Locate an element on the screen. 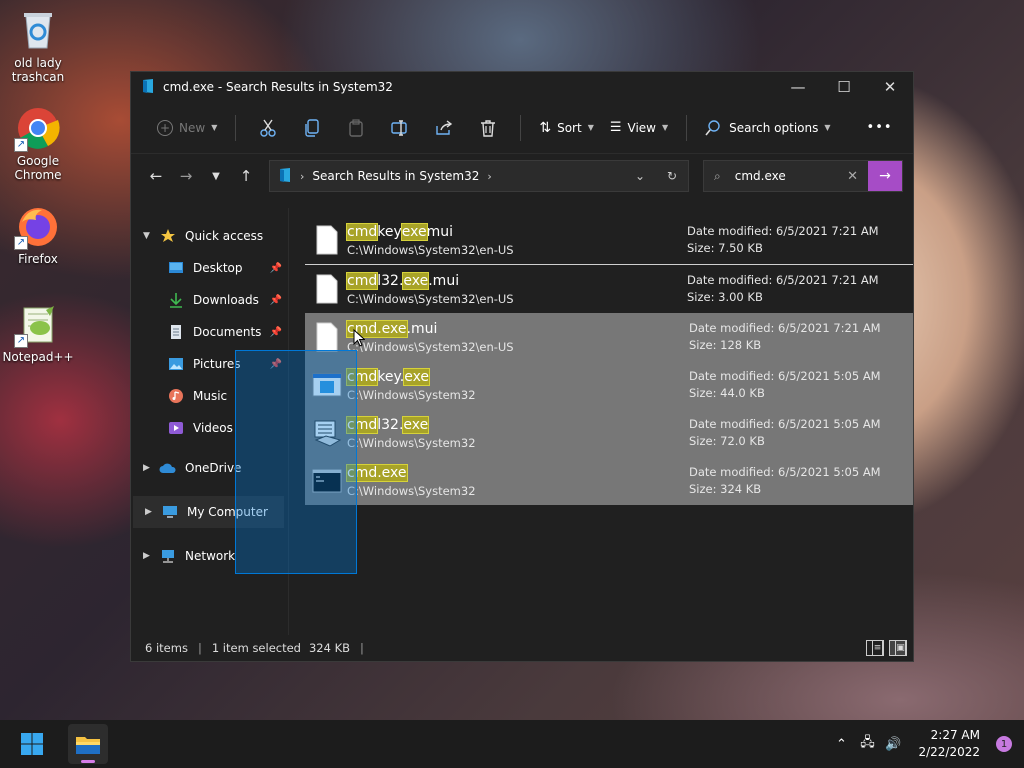  nav-network-label: Network is located at coordinates (210, 556).